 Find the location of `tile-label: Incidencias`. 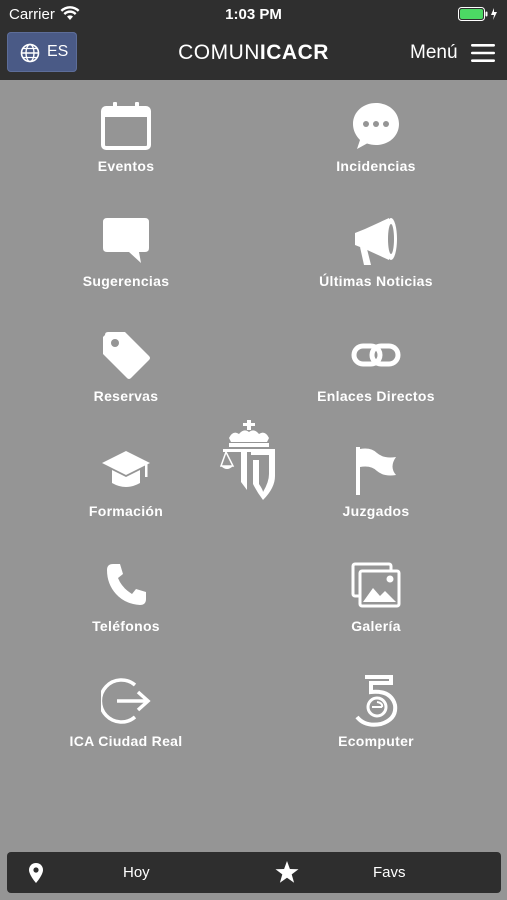

tile-label: Incidencias is located at coordinates (376, 166).